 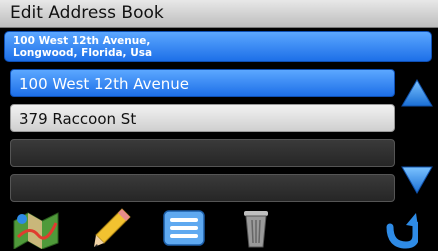 What do you see at coordinates (185, 228) in the screenshot?
I see `details-list-icon` at bounding box center [185, 228].